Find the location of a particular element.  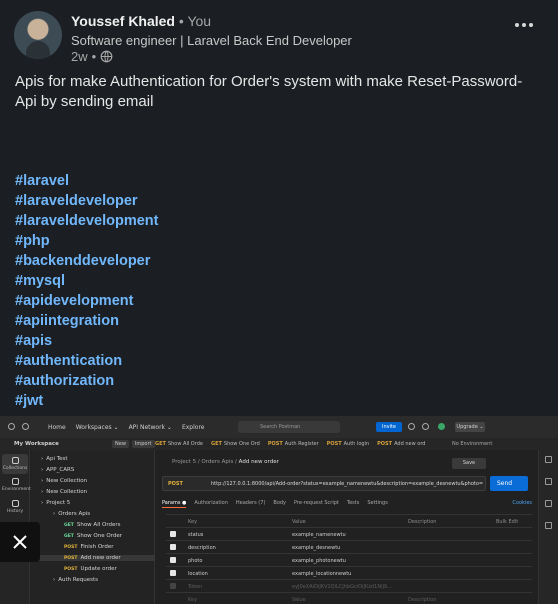

request-tab: POST Add new ord is located at coordinates (401, 444).